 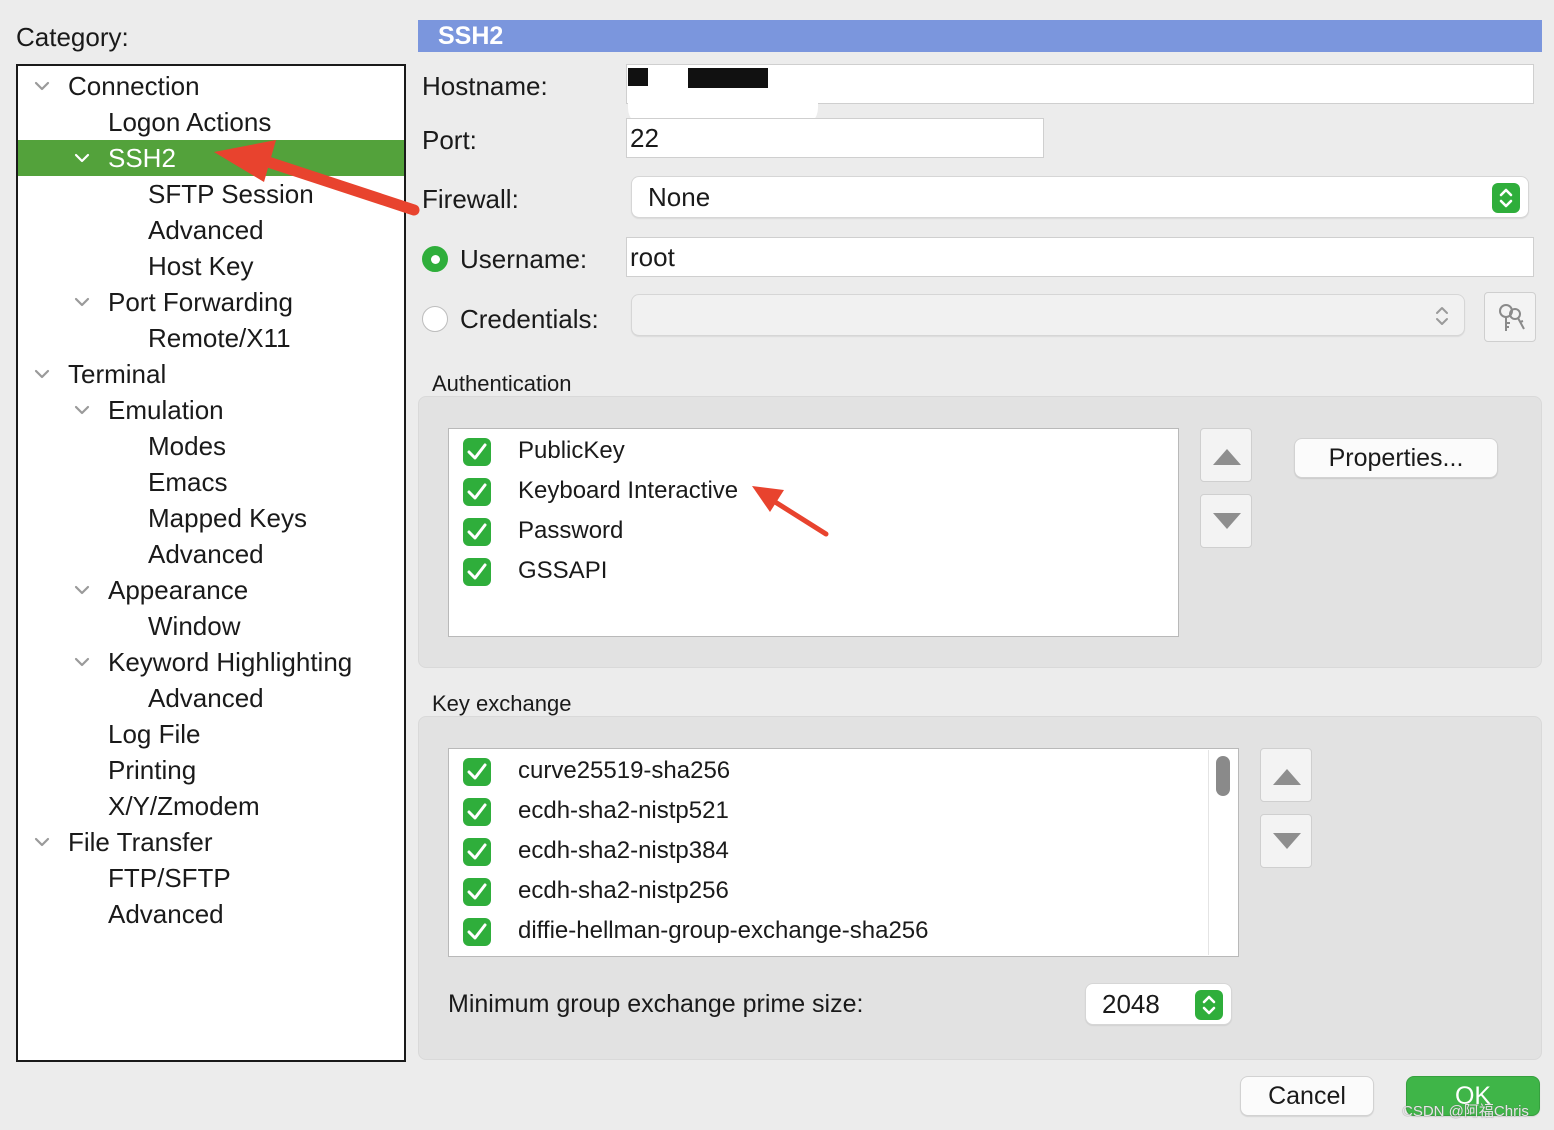 I want to click on sidebar-item-x-y-zmodem: X/Y/Zmodem, so click(x=211, y=806).